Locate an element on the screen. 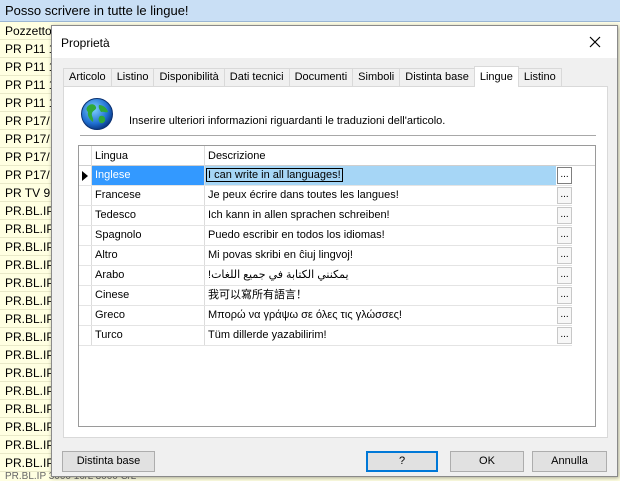 The height and width of the screenshot is (481, 620). descrizione-text: Tüm dillerde yazabilirim! is located at coordinates (267, 335).